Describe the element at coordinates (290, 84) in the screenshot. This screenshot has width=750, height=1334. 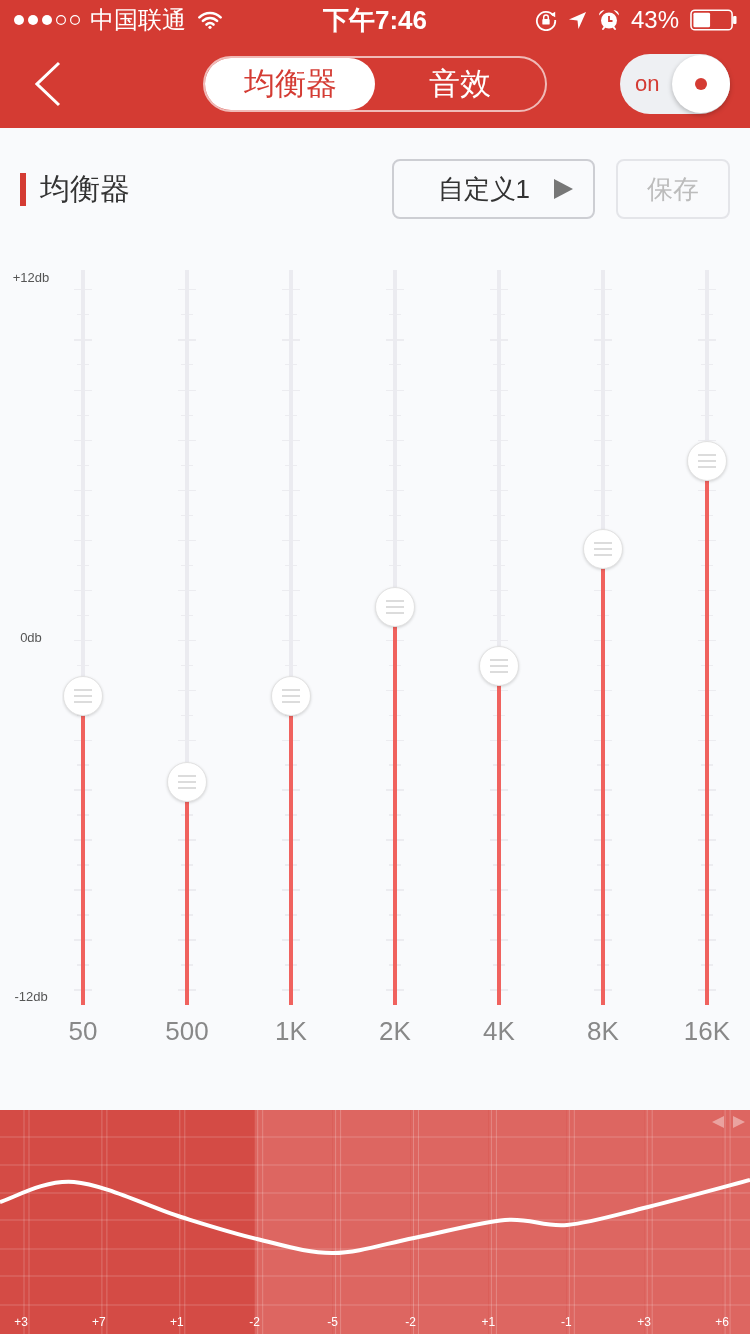
I see `tab: 均衡器` at that location.